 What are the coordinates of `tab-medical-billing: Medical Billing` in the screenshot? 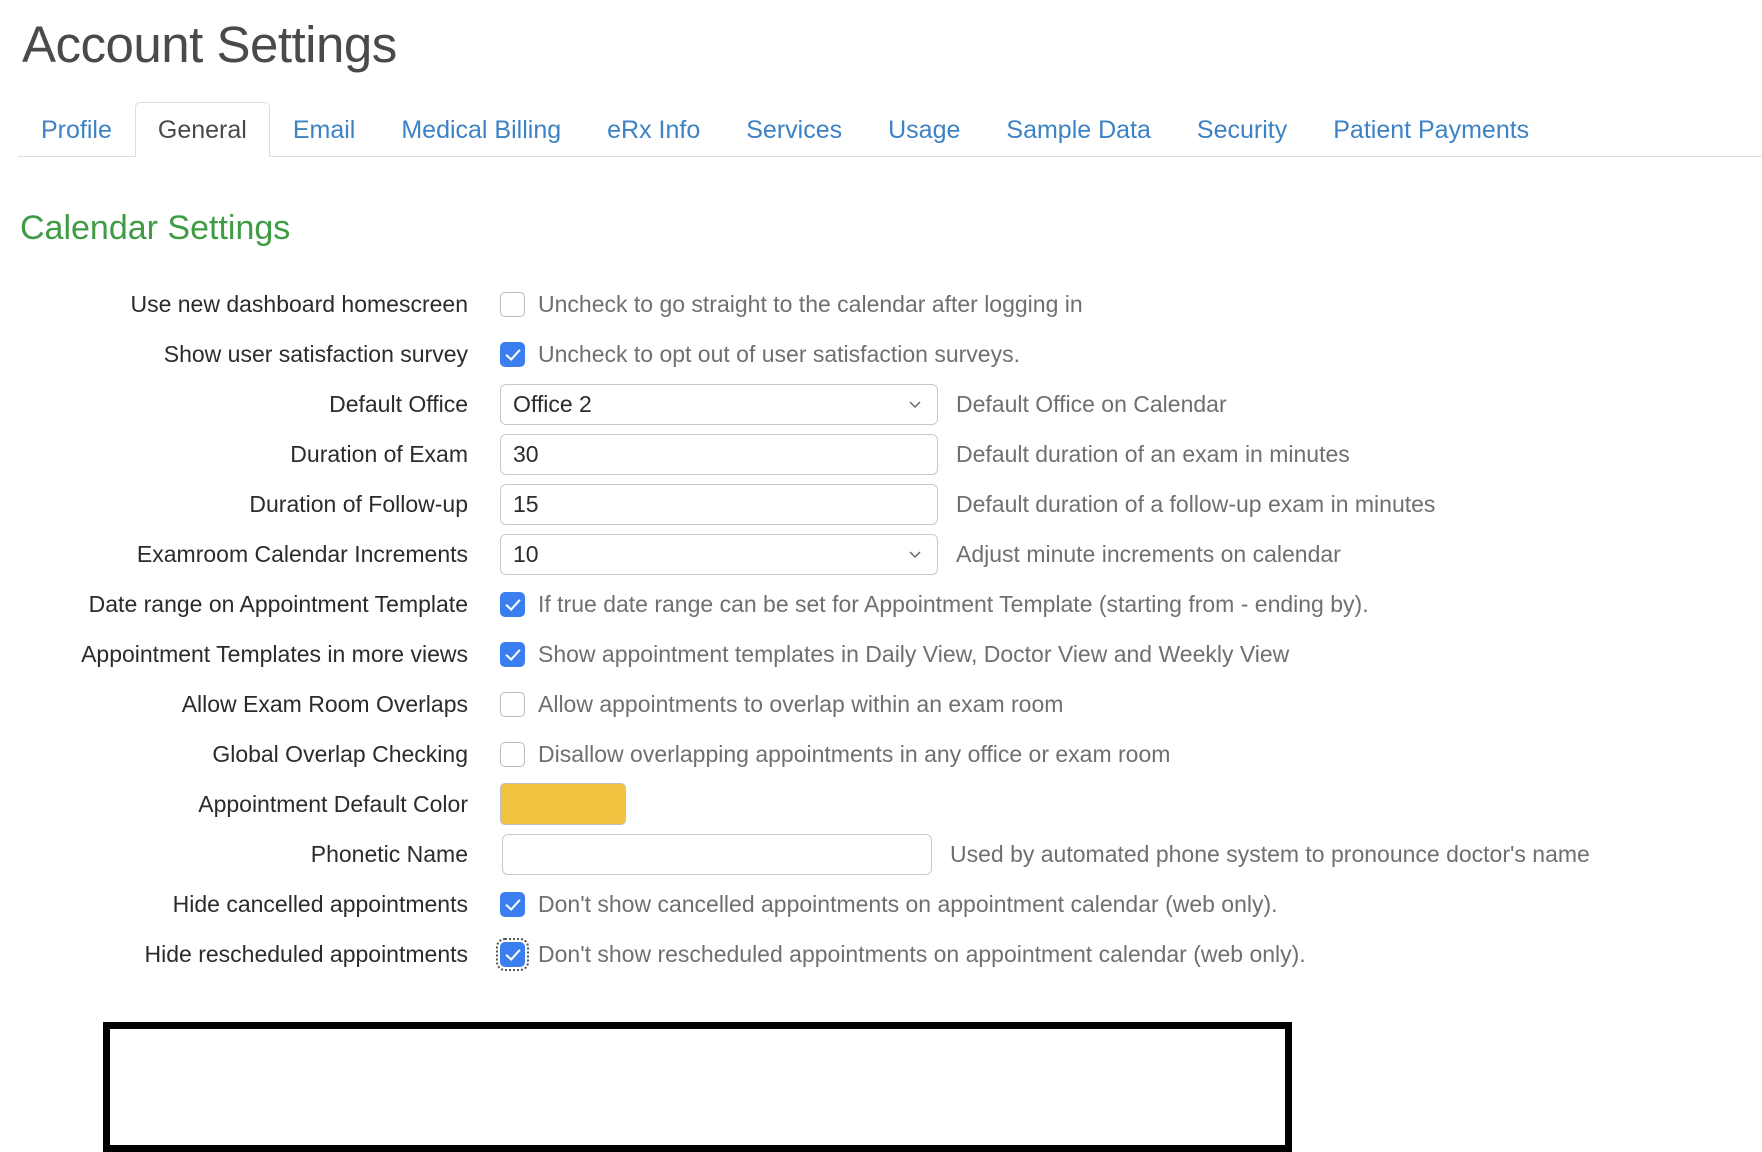 It's located at (481, 129).